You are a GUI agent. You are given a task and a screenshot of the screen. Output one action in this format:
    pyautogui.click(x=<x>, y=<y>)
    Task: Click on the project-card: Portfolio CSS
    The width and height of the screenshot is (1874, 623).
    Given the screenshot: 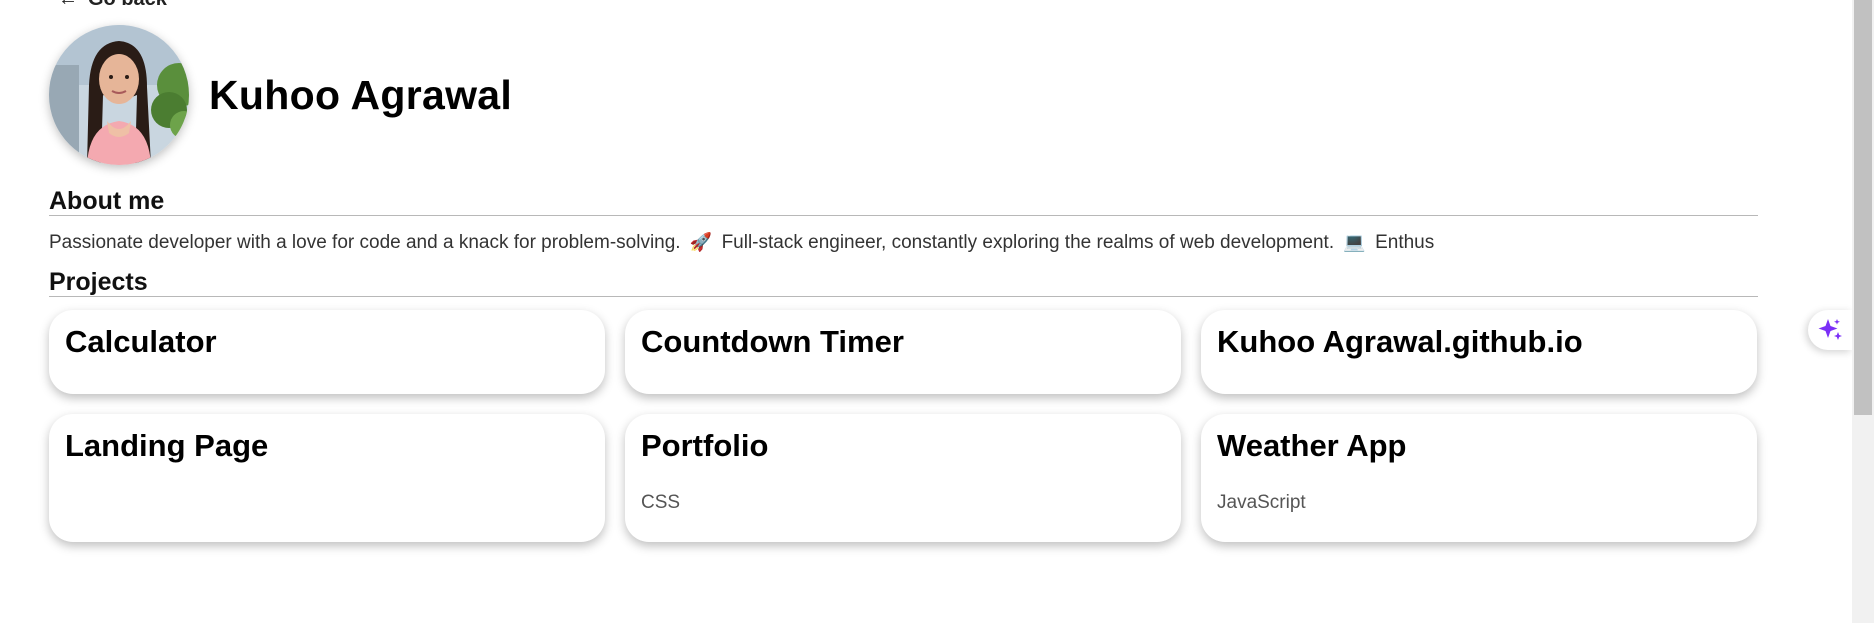 What is the action you would take?
    pyautogui.click(x=903, y=478)
    